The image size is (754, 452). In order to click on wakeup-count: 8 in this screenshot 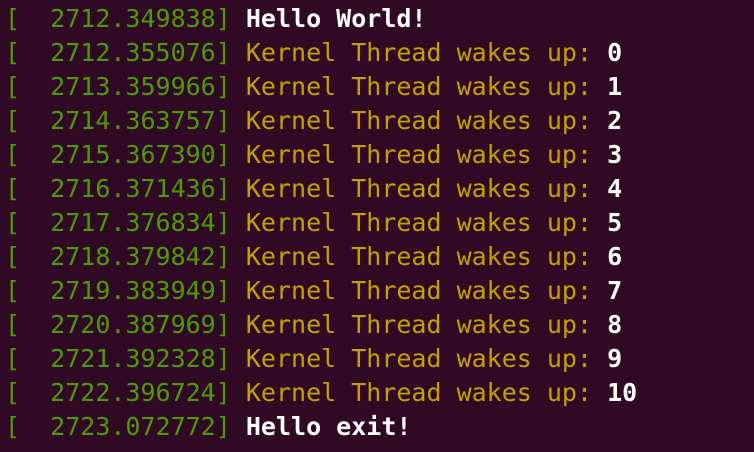, I will do `click(615, 324)`.